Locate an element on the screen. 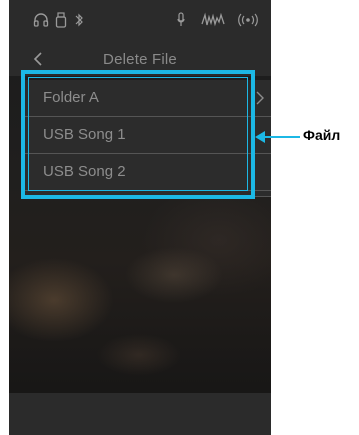 This screenshot has height=435, width=359. wireless-icon is located at coordinates (248, 20).